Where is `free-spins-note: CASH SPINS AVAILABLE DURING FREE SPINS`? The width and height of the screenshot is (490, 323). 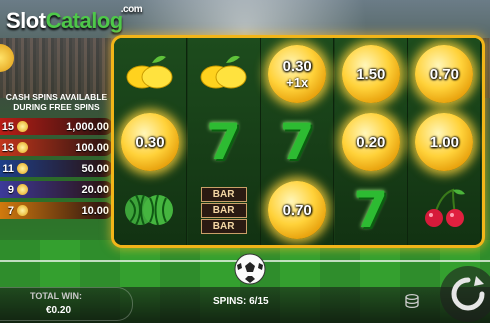
free-spins-note: CASH SPINS AVAILABLE DURING FREE SPINS is located at coordinates (56, 102).